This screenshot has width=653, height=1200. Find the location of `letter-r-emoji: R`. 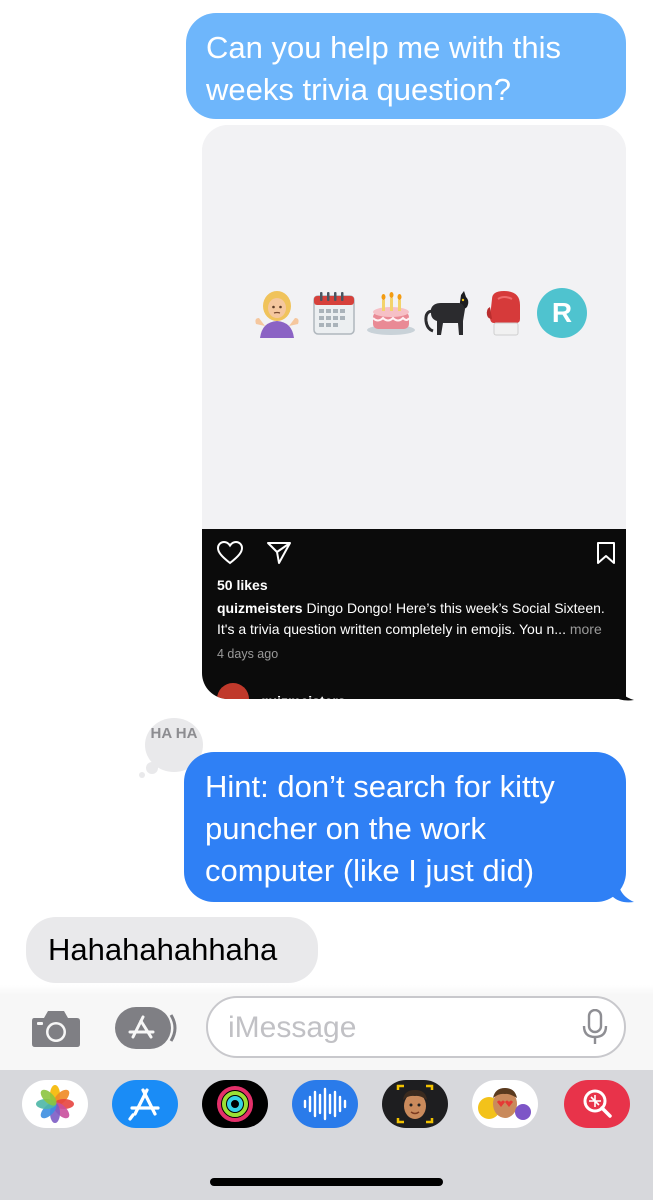

letter-r-emoji: R is located at coordinates (562, 313).